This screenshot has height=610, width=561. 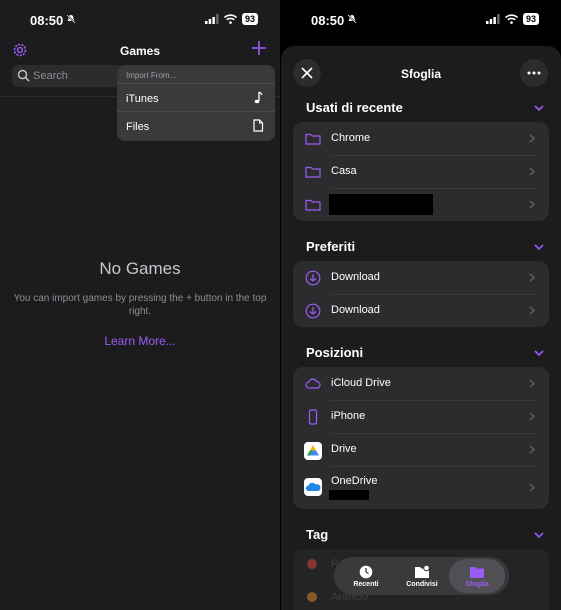 What do you see at coordinates (421, 487) in the screenshot?
I see `list-item-onedrive: OneDrive` at bounding box center [421, 487].